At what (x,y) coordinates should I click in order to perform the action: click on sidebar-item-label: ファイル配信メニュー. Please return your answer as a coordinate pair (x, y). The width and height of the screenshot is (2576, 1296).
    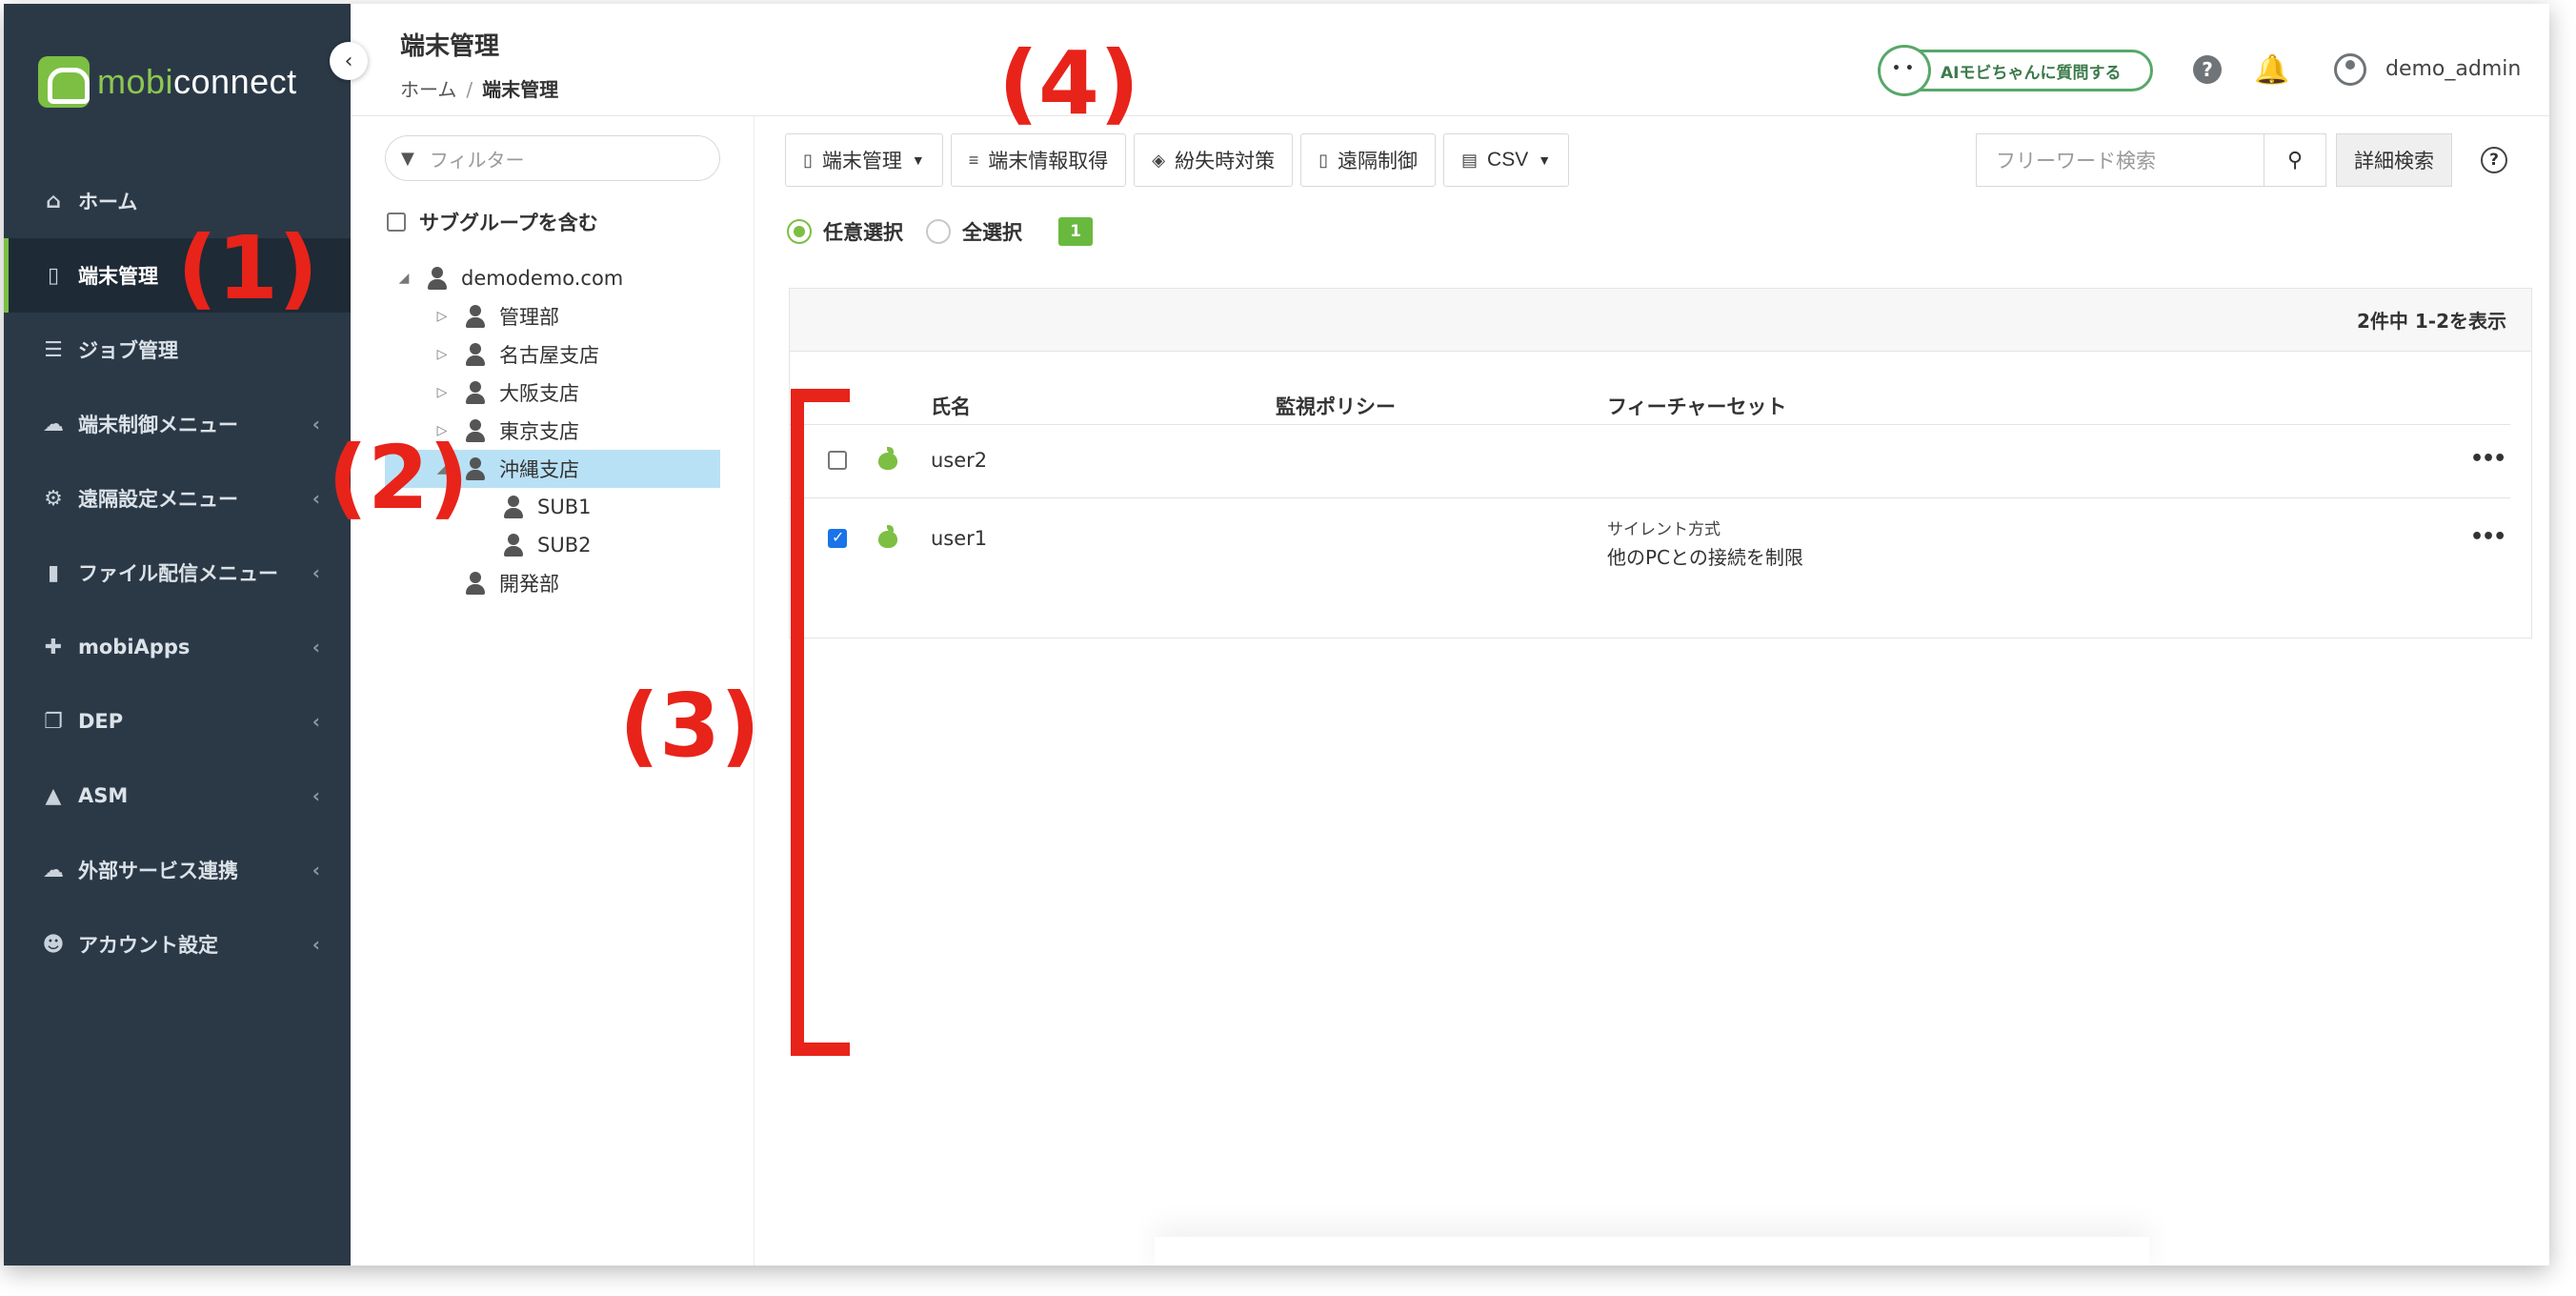
    Looking at the image, I should click on (178, 573).